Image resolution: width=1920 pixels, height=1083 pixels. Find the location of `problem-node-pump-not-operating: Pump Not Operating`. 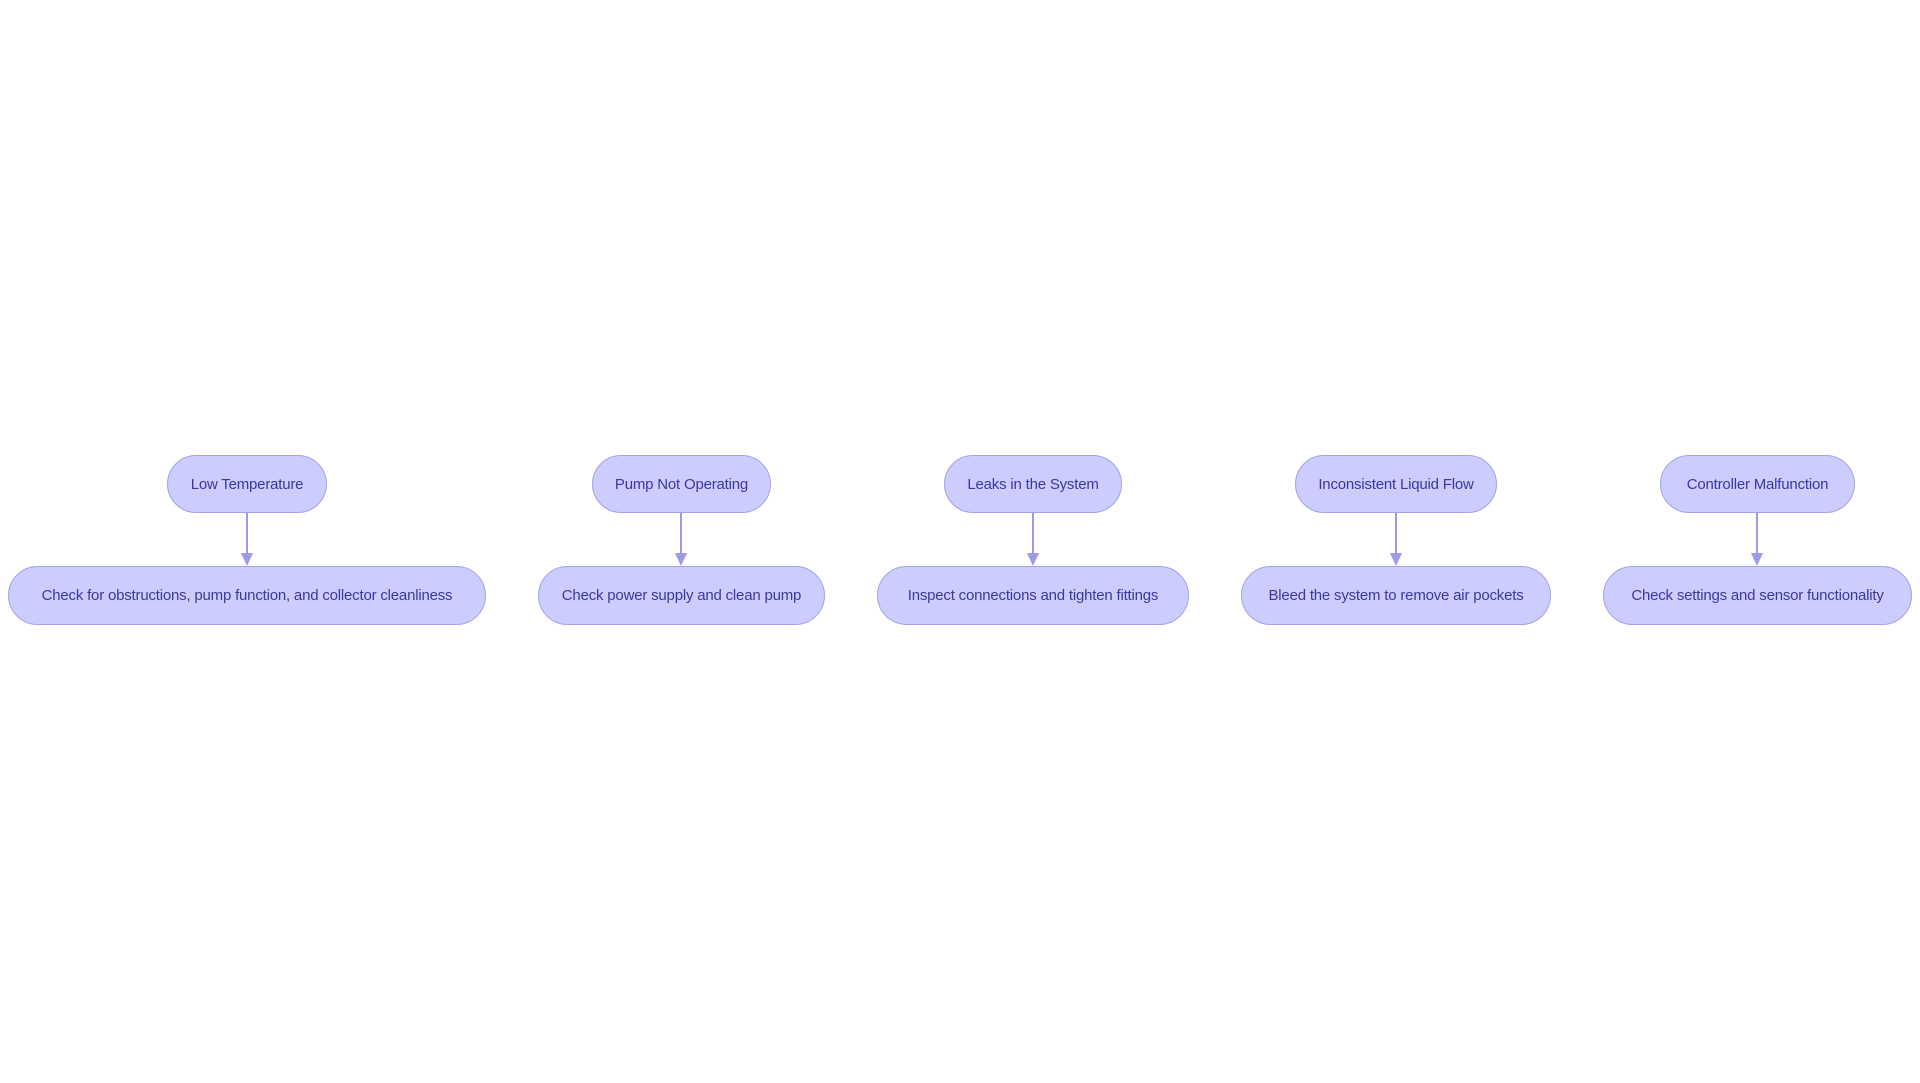

problem-node-pump-not-operating: Pump Not Operating is located at coordinates (681, 484).